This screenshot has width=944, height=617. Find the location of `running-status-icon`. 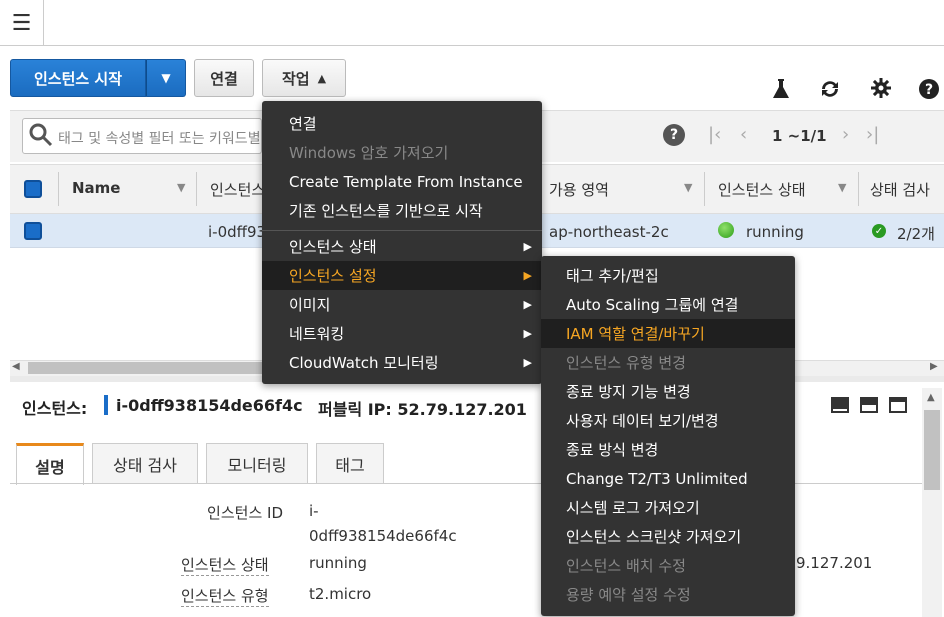

running-status-icon is located at coordinates (726, 230).